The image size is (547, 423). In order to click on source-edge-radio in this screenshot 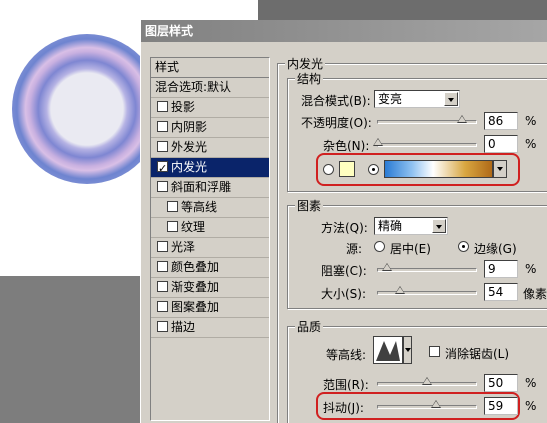, I will do `click(463, 246)`.